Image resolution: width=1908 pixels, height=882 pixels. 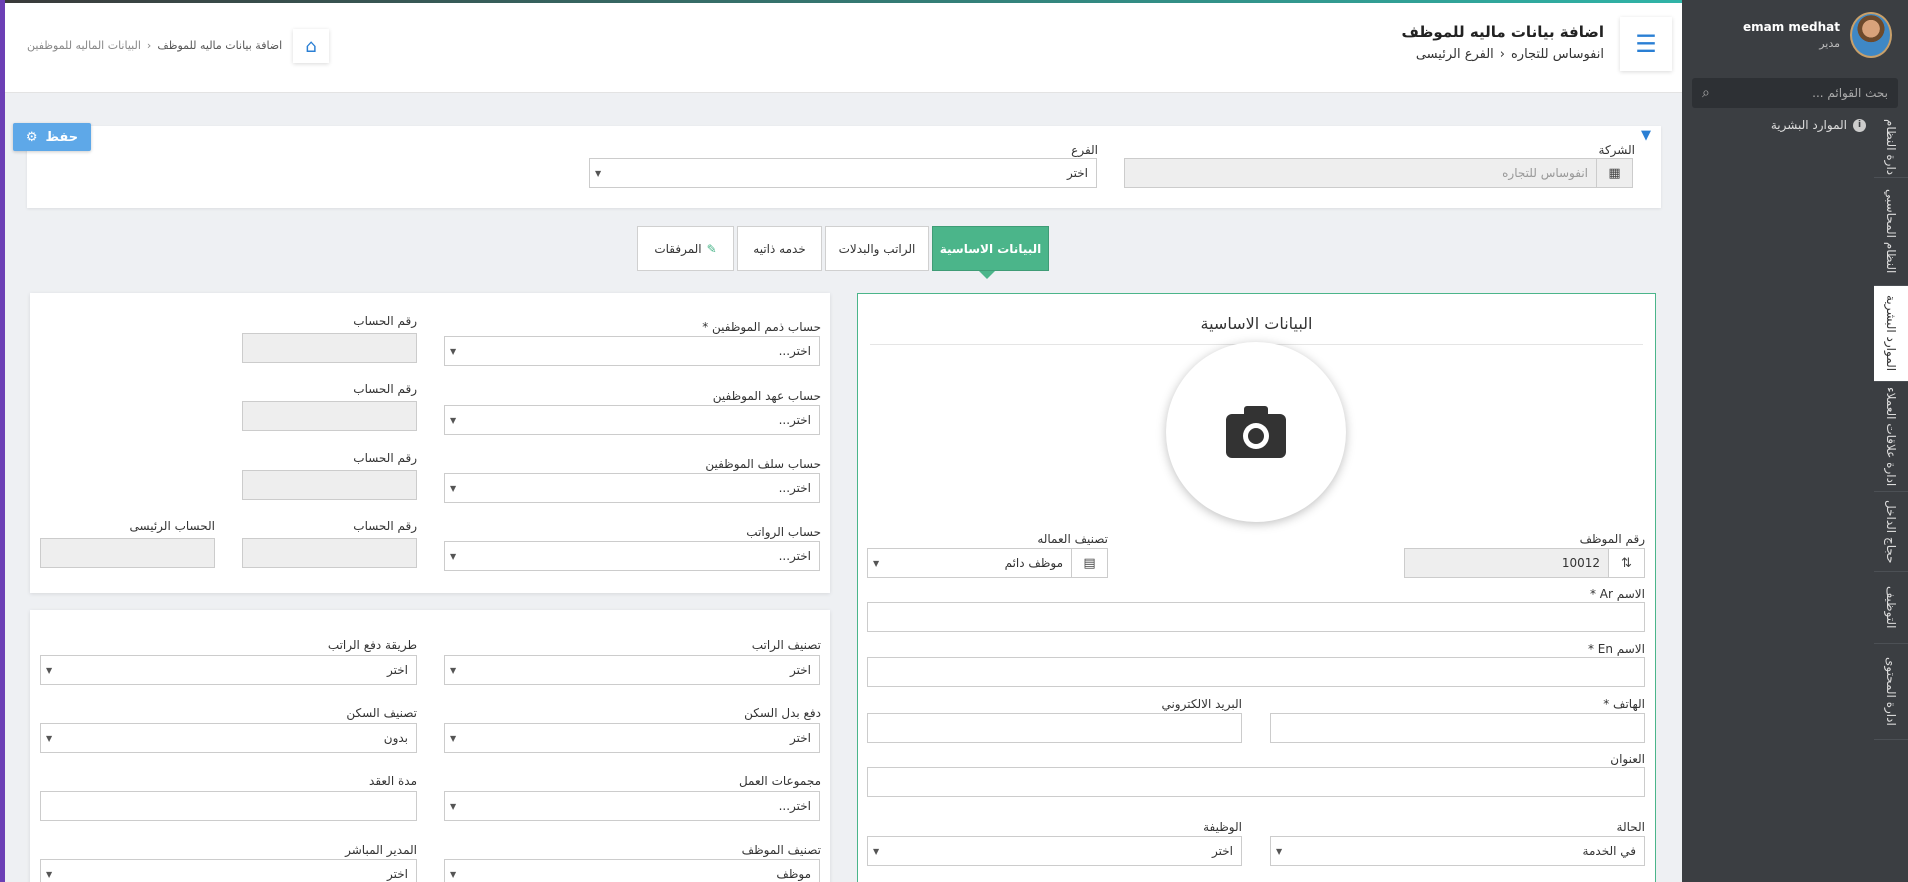 What do you see at coordinates (1457, 728) in the screenshot?
I see `phone-input` at bounding box center [1457, 728].